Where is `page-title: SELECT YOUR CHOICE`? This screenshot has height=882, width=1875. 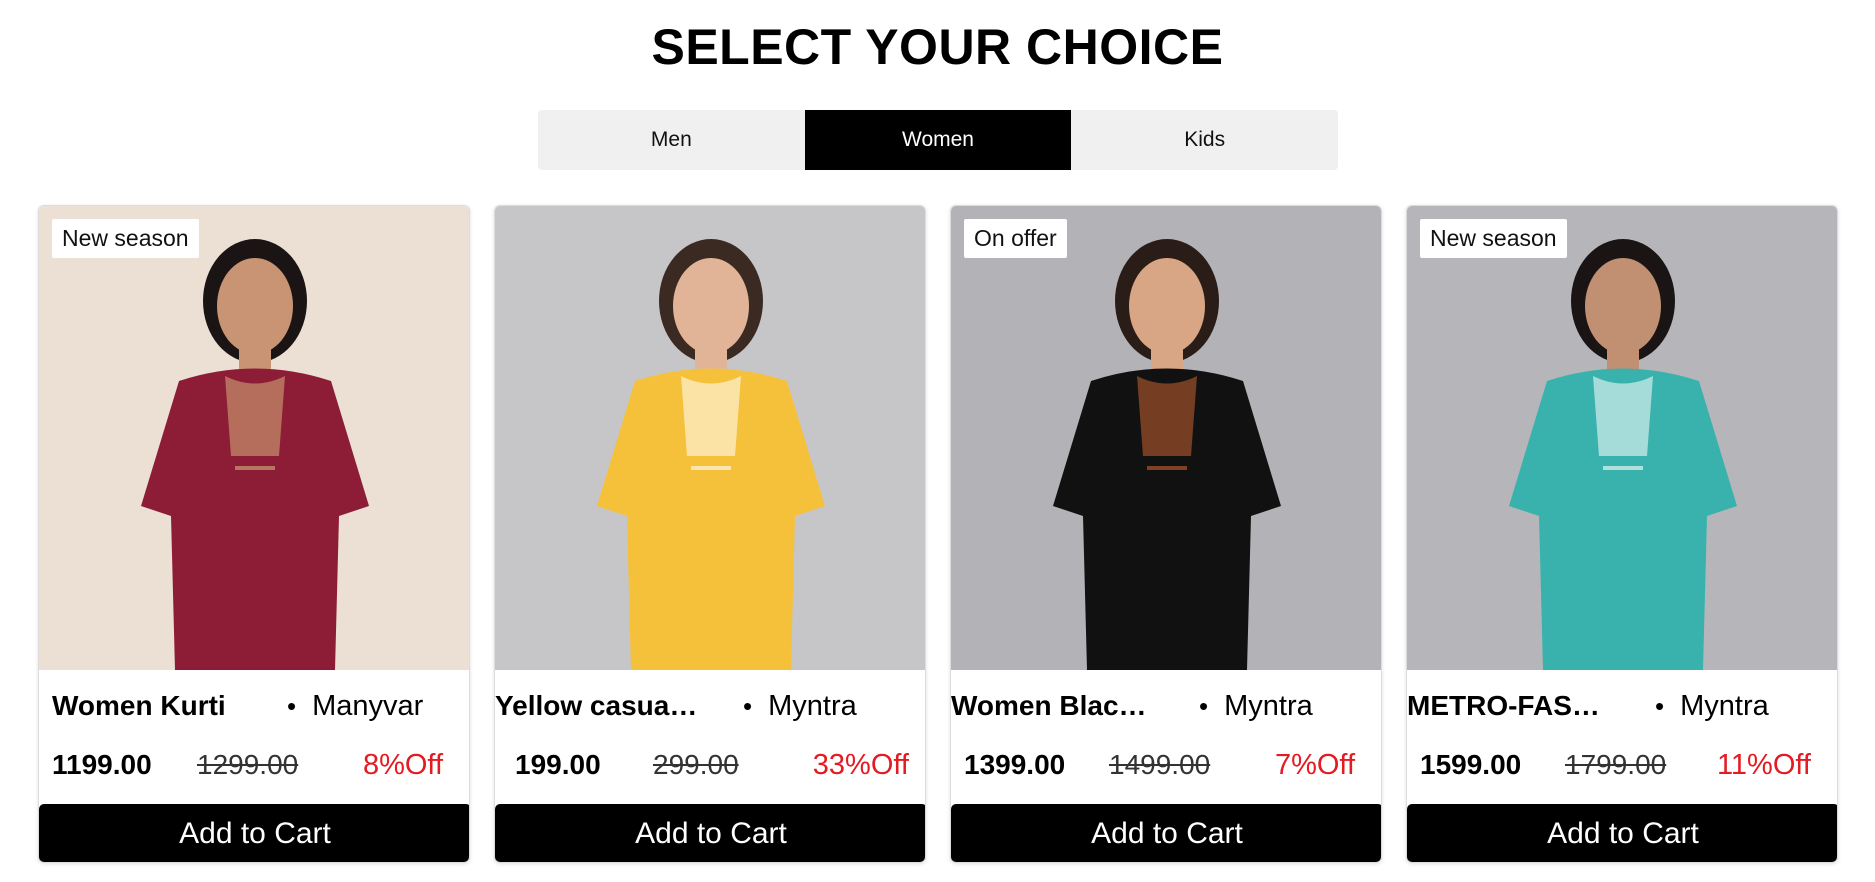 page-title: SELECT YOUR CHOICE is located at coordinates (937, 47).